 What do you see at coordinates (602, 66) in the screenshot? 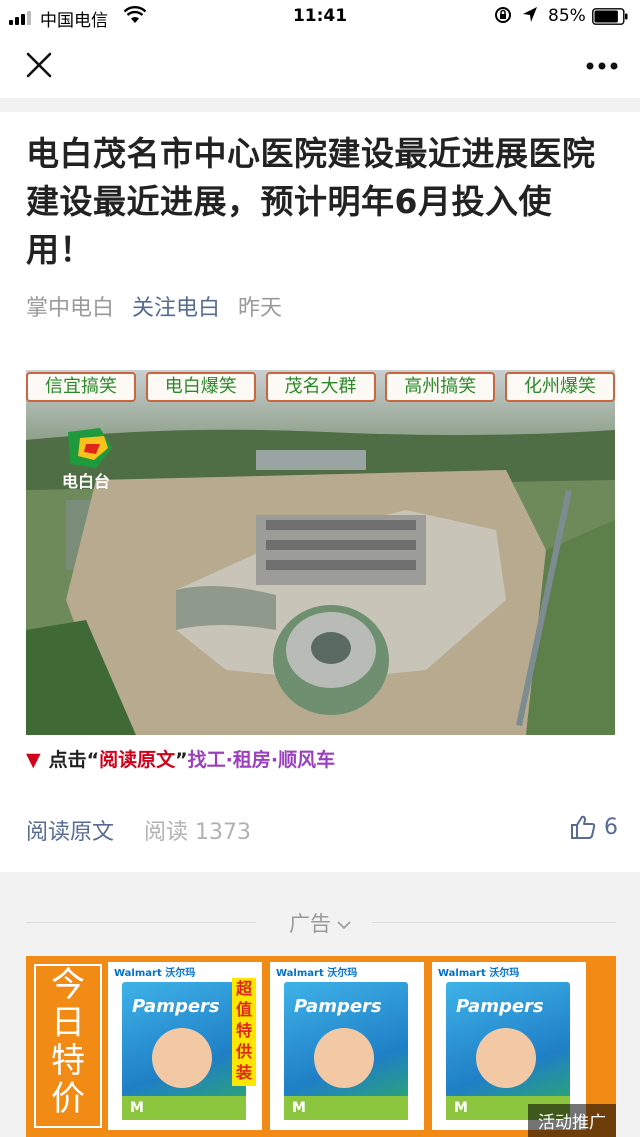
I see `more-icon` at bounding box center [602, 66].